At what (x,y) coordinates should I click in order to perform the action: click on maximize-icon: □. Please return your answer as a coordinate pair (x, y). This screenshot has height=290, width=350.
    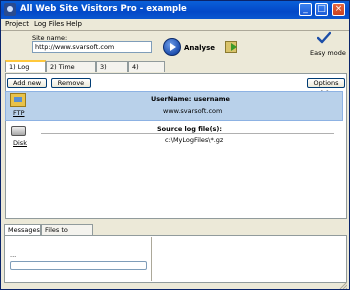
    Looking at the image, I should click on (321, 9).